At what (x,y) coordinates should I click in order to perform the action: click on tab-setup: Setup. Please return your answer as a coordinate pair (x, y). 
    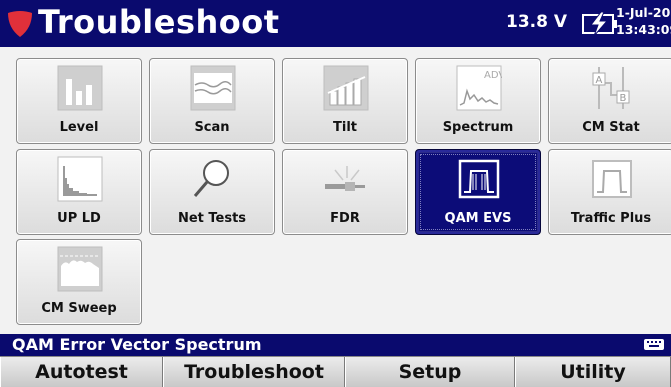
    Looking at the image, I should click on (430, 372).